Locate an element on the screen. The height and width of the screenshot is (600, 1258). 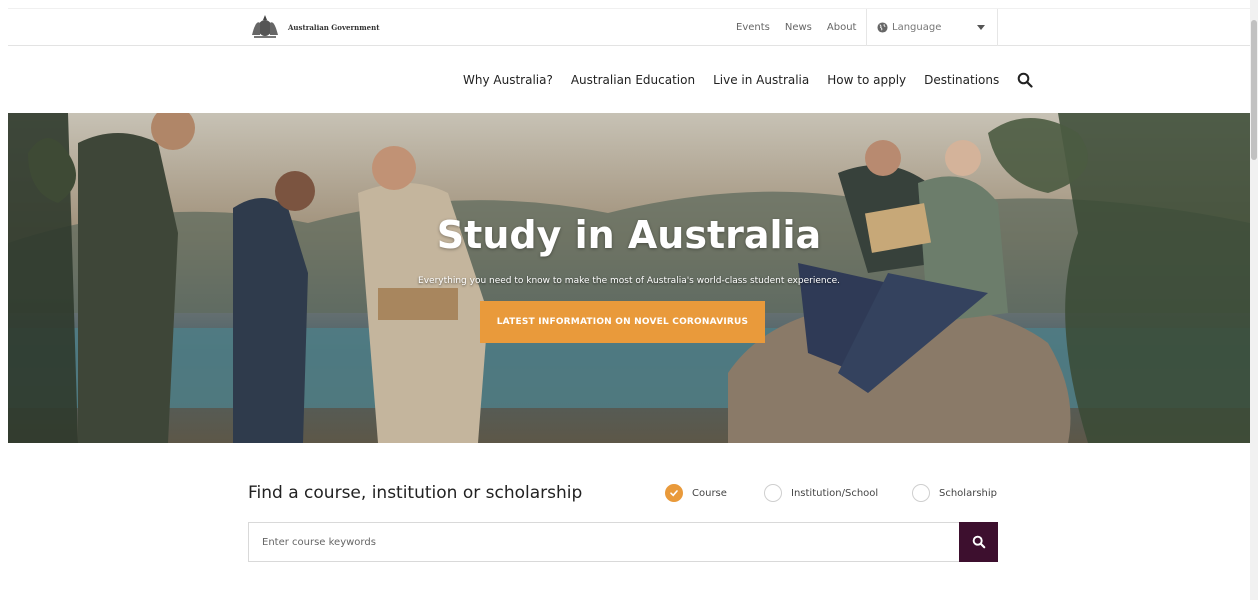
course-radio-label: Course is located at coordinates (709, 493).